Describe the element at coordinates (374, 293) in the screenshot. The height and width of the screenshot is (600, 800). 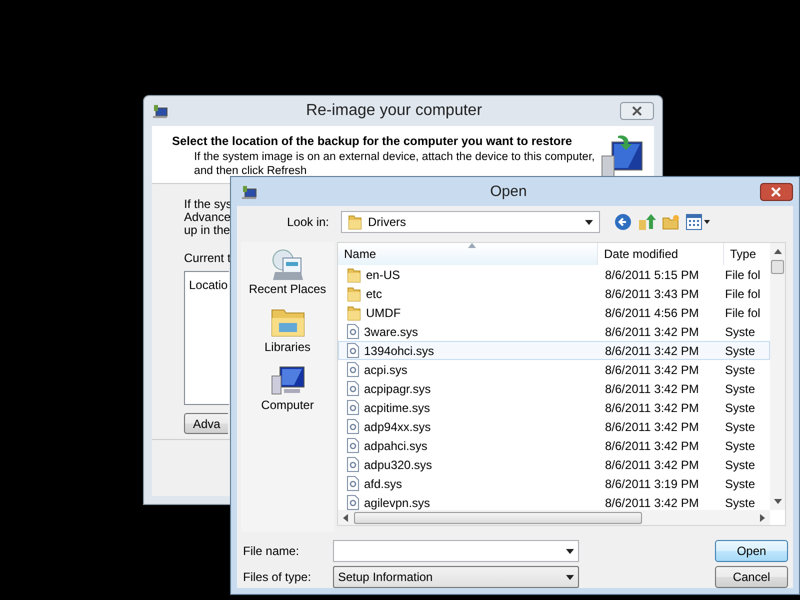
I see `file-name: etc` at that location.